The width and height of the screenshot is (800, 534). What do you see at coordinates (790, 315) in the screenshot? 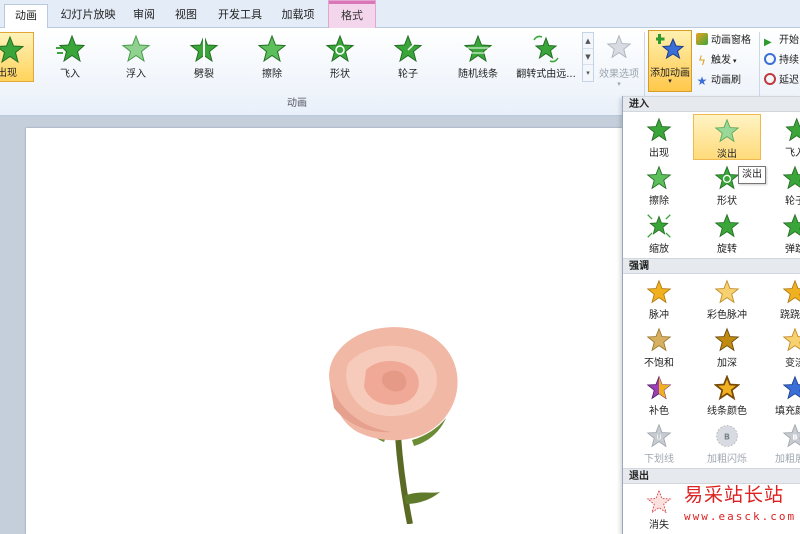
I see `gallery-item-label: 跷跷板` at bounding box center [790, 315].